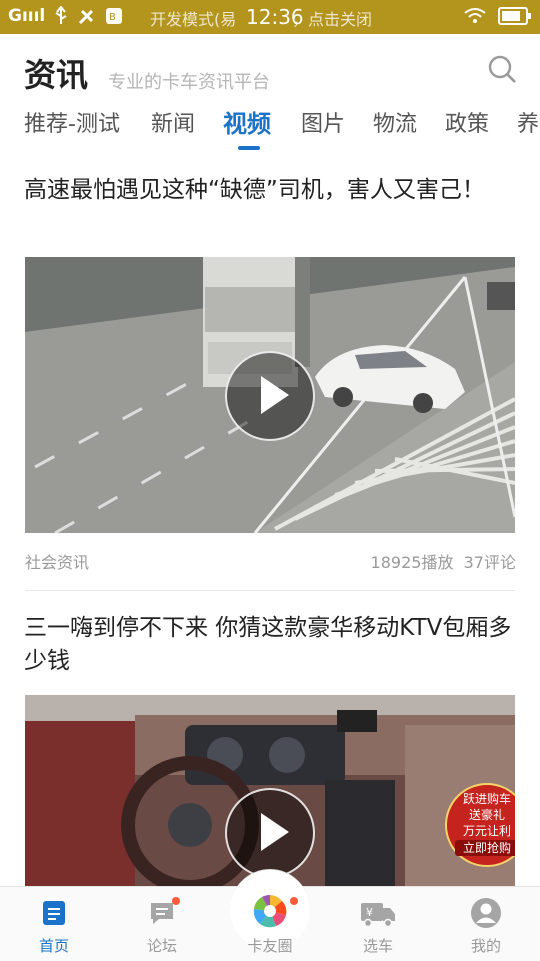 The image size is (540, 961). I want to click on promo-badge: 跃进购车 送豪礼 万元让利 立即抢购, so click(480, 825).